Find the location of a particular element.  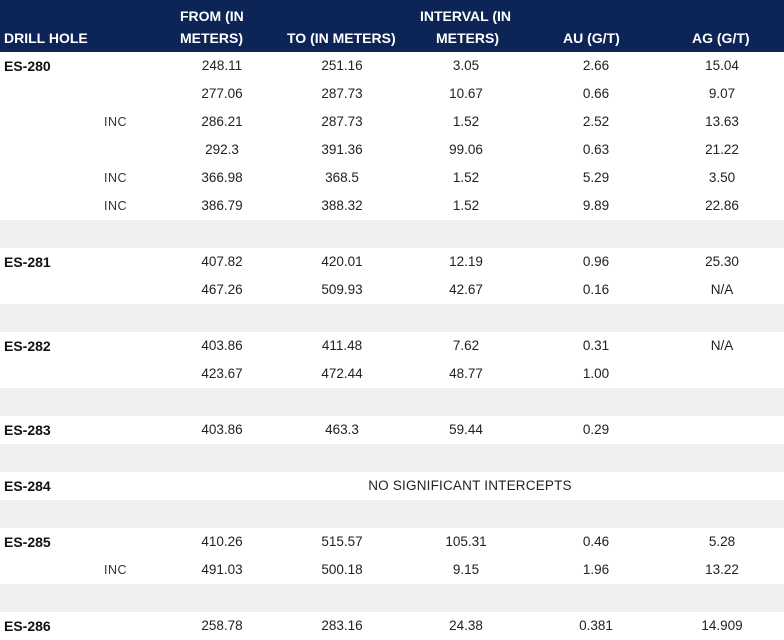

cell-ag: 21.22 is located at coordinates (722, 149).